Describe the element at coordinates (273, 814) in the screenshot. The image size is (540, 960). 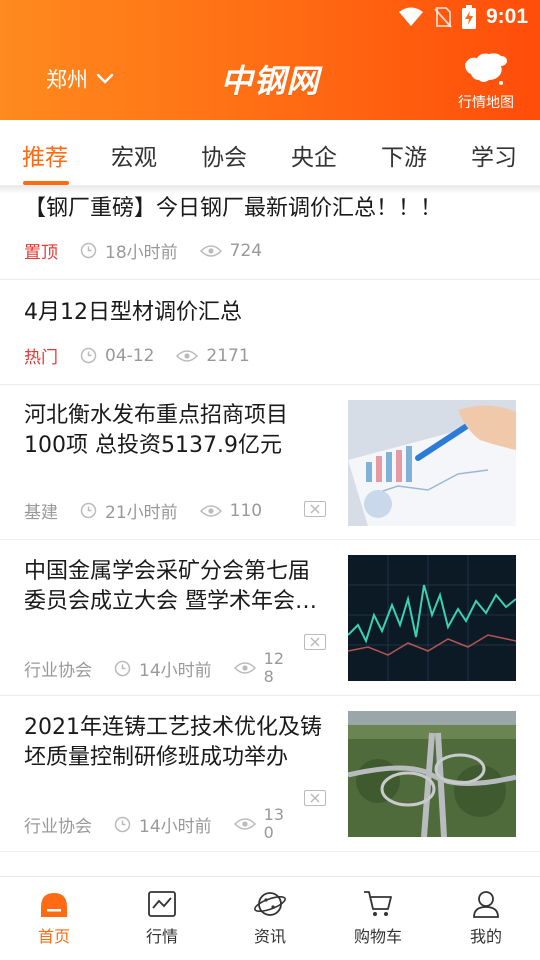
I see `view-count-line-1: 13` at that location.